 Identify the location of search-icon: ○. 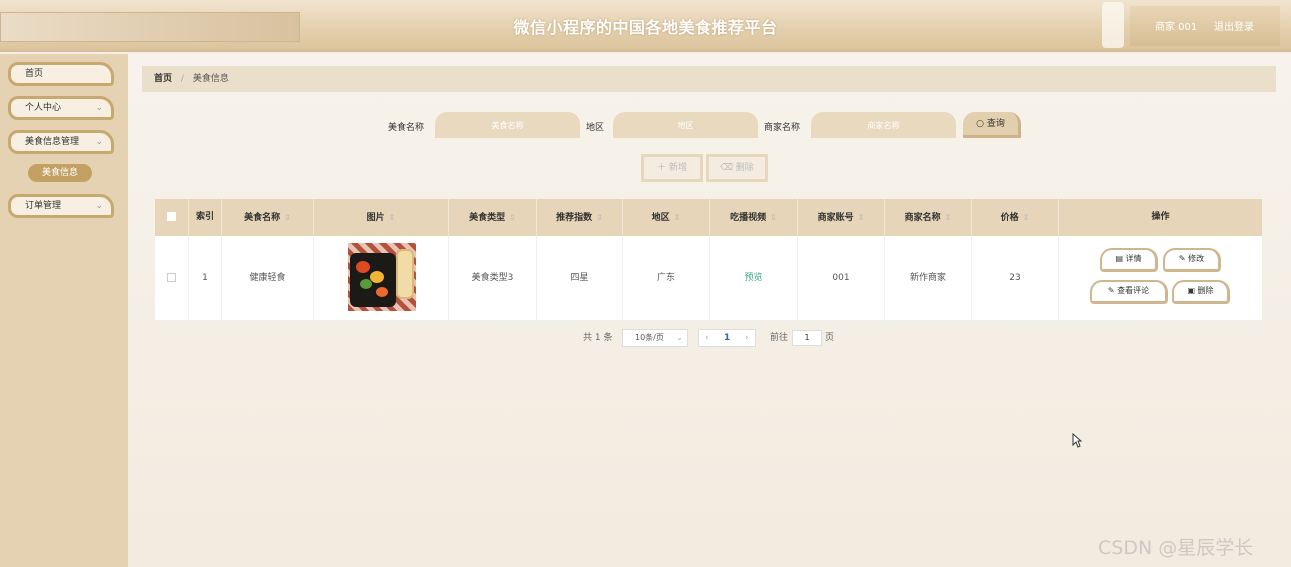
(980, 124).